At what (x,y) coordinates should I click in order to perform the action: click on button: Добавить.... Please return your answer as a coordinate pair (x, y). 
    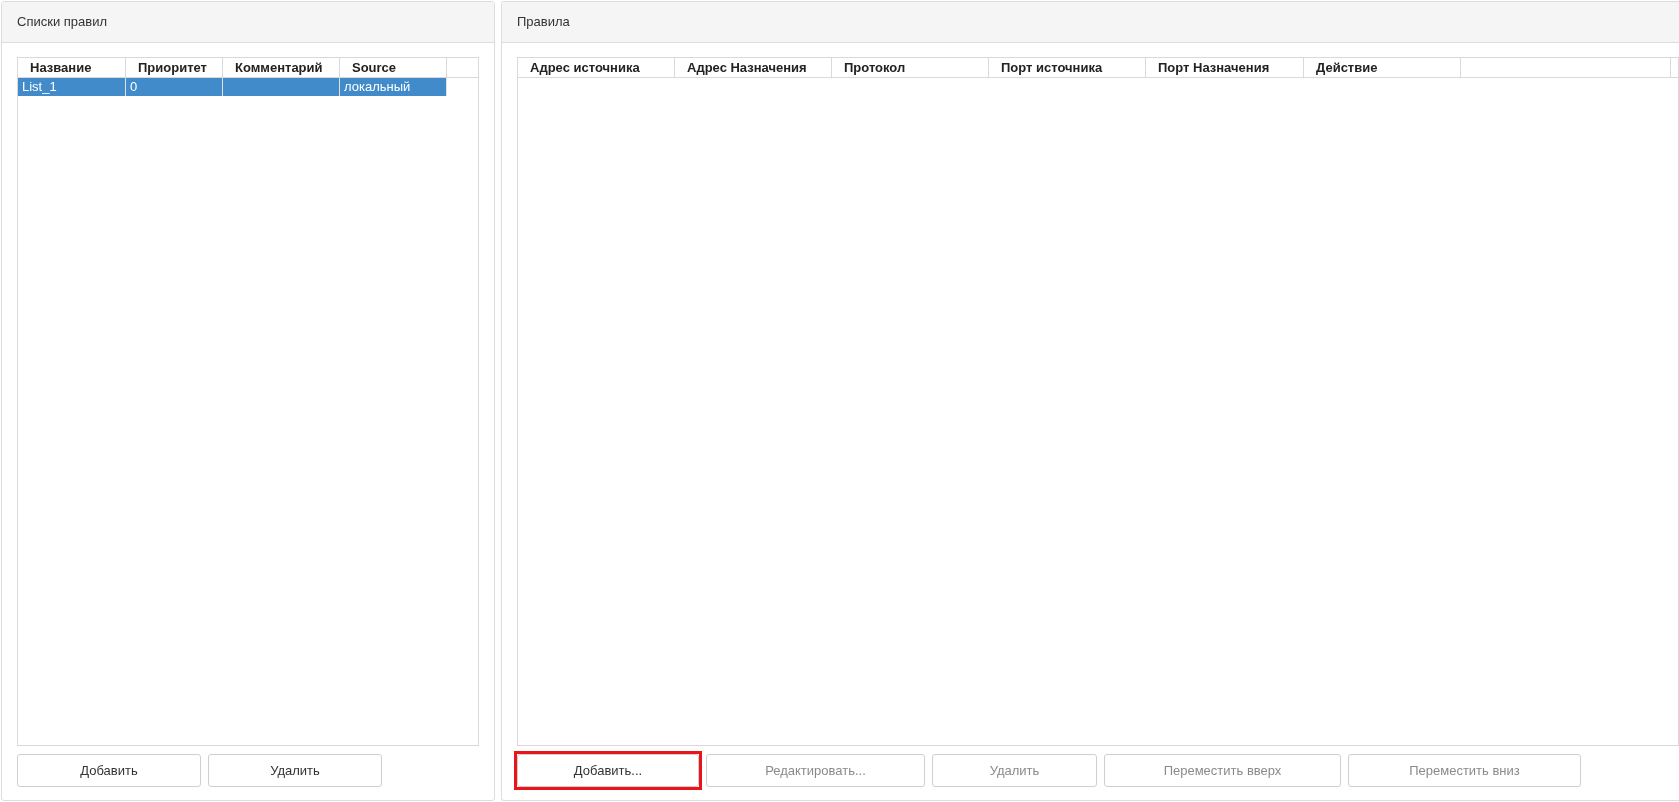
    Looking at the image, I should click on (608, 770).